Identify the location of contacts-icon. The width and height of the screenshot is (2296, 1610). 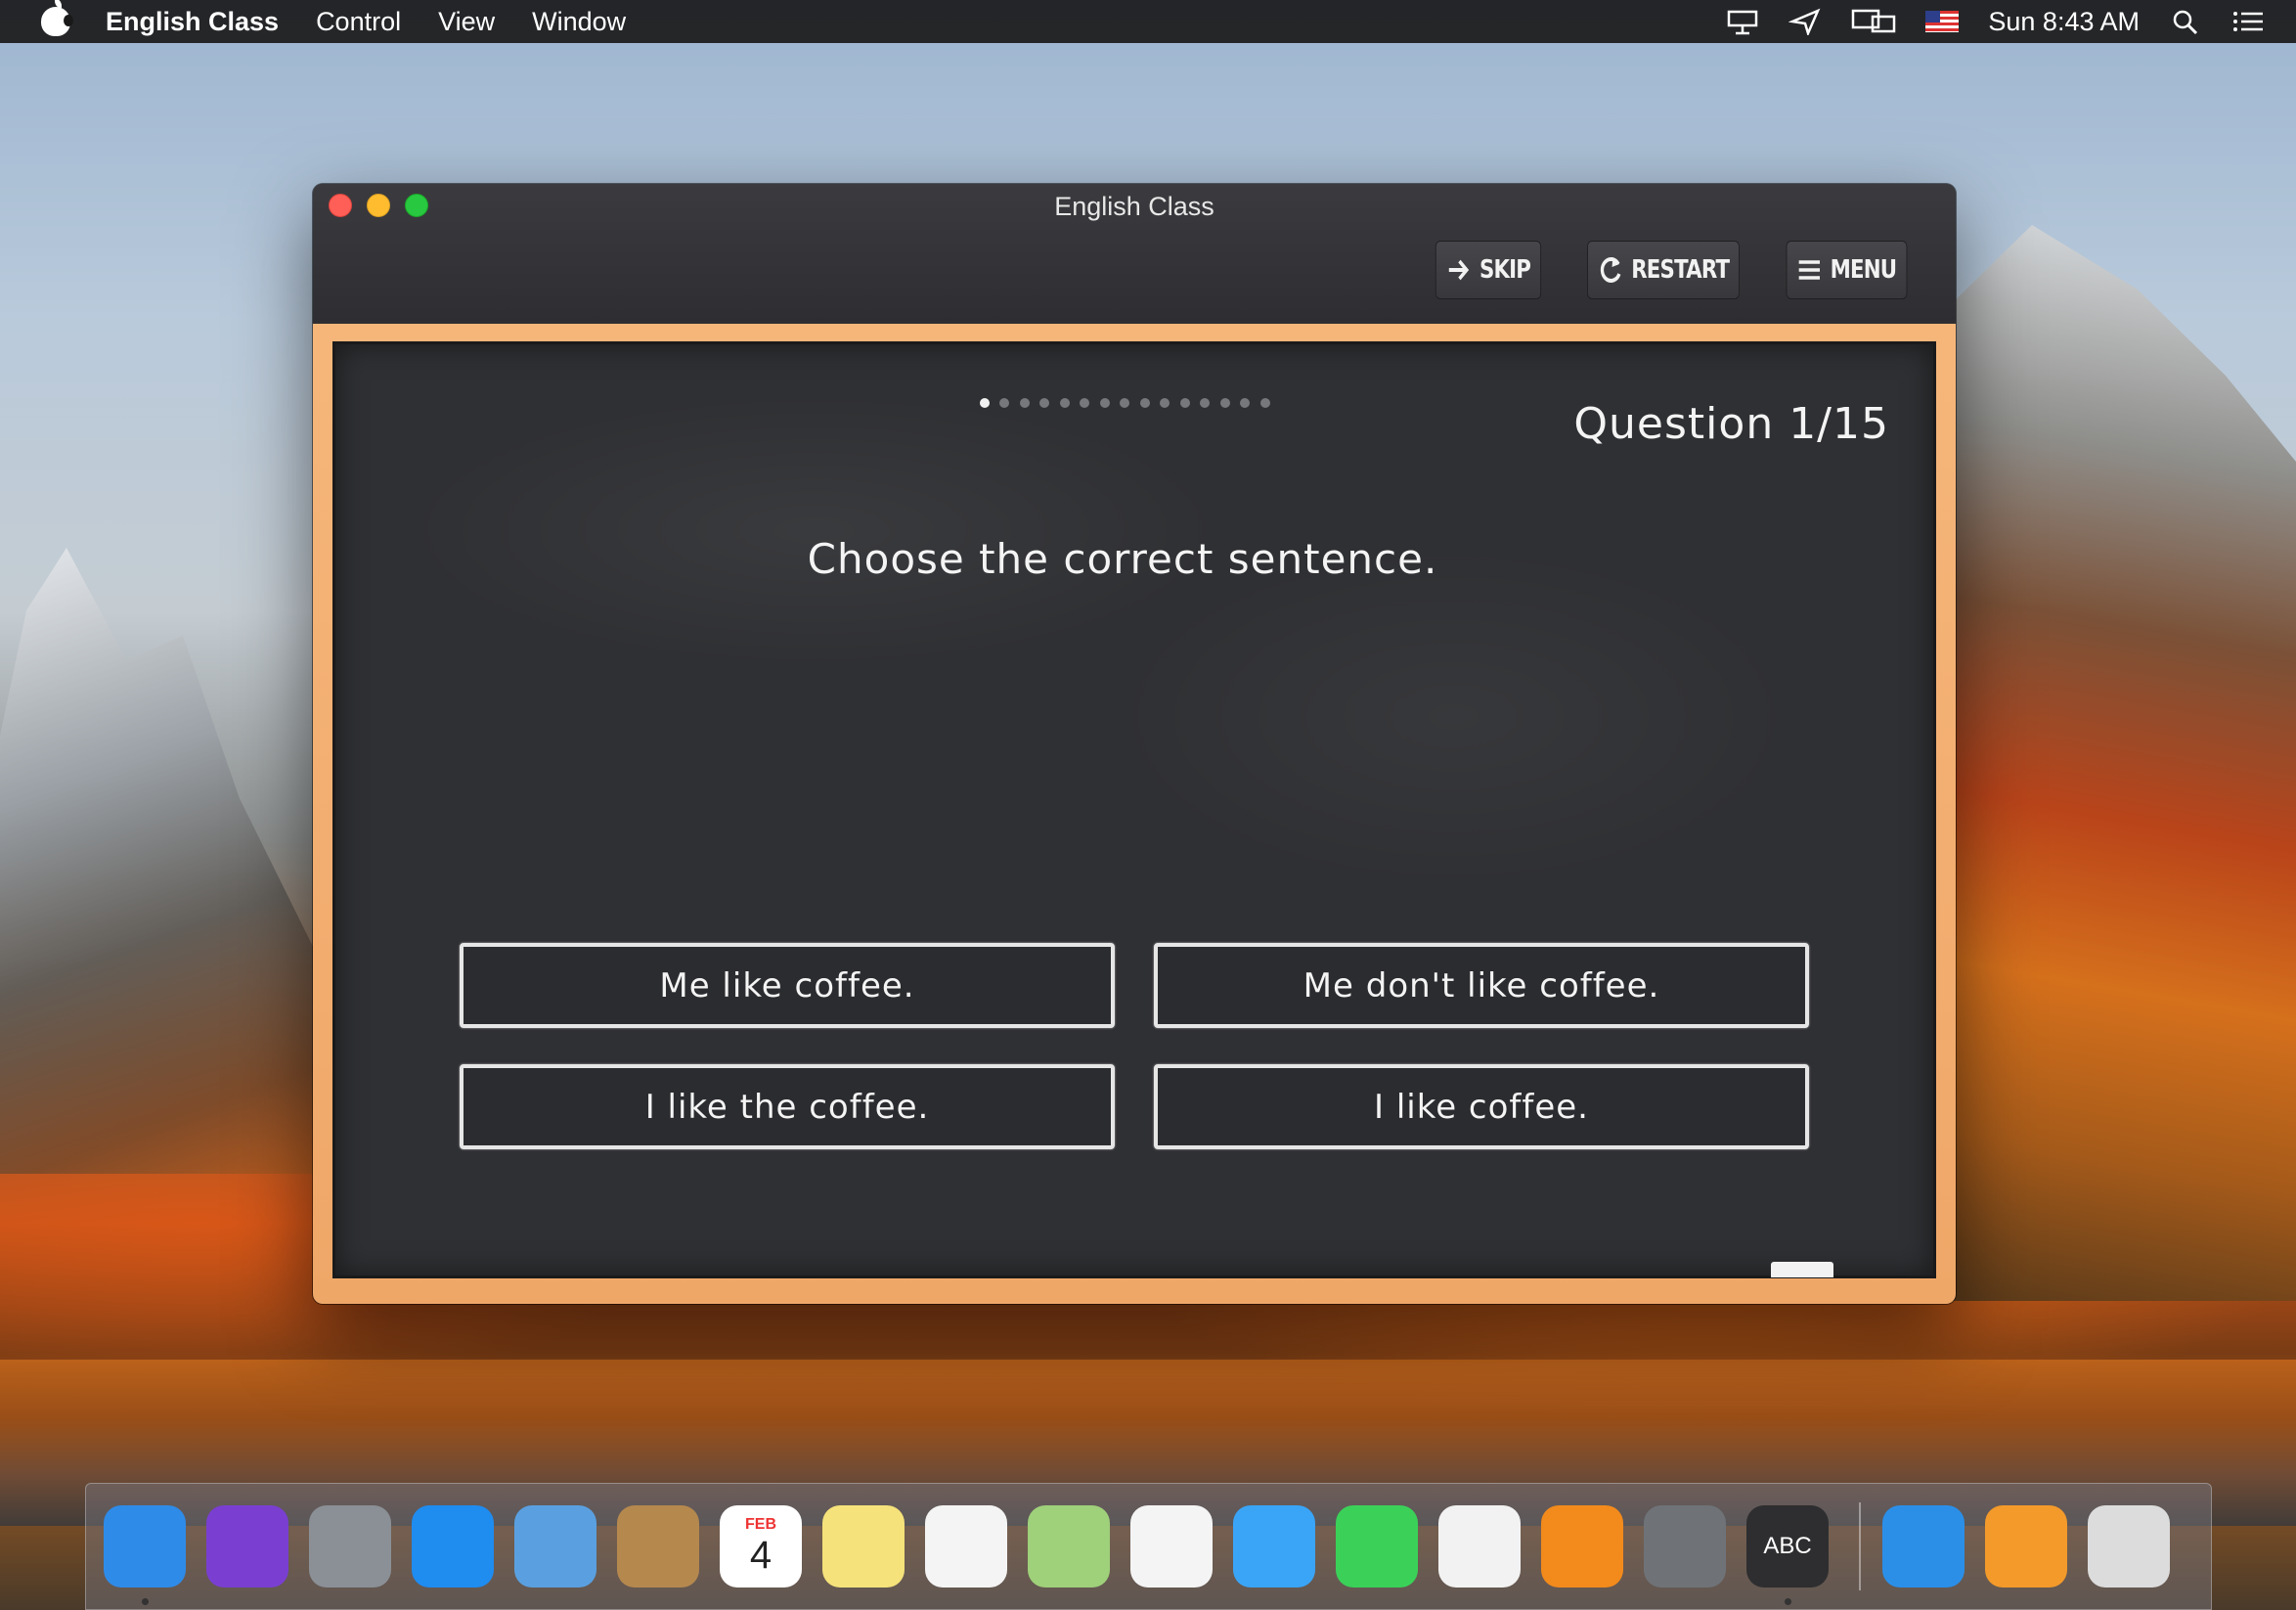
(658, 1546).